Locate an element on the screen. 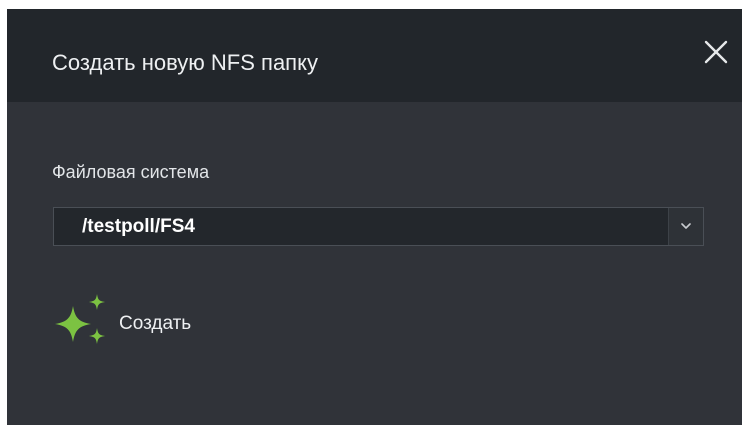  create-button: Создать is located at coordinates (146, 321).